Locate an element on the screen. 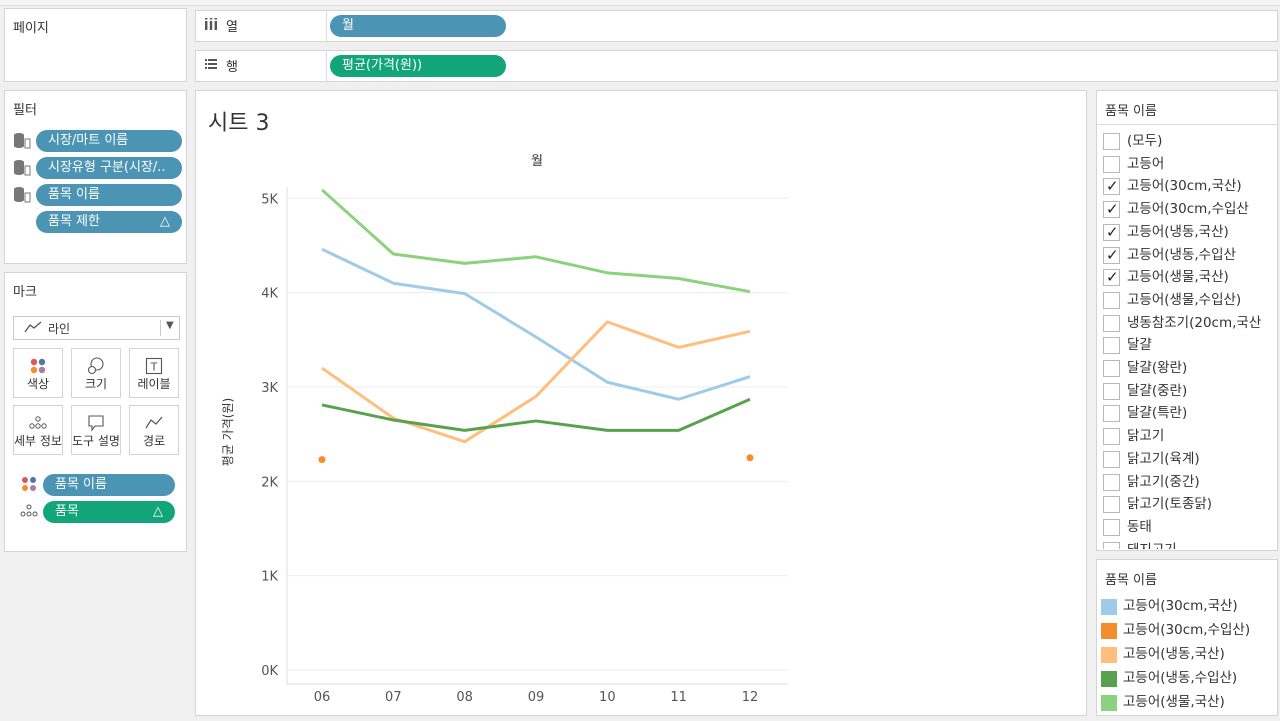 The width and height of the screenshot is (1280, 721). filter-item-label: 고등어(30cm,수입산 is located at coordinates (1188, 209).